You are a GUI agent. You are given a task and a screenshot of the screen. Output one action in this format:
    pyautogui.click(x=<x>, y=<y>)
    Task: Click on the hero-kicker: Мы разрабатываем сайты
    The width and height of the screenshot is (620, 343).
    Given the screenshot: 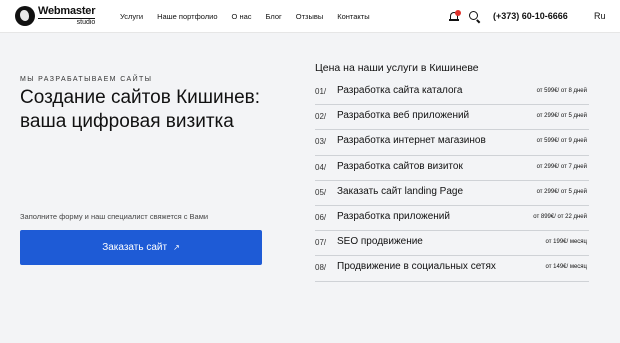 What is the action you would take?
    pyautogui.click(x=86, y=79)
    